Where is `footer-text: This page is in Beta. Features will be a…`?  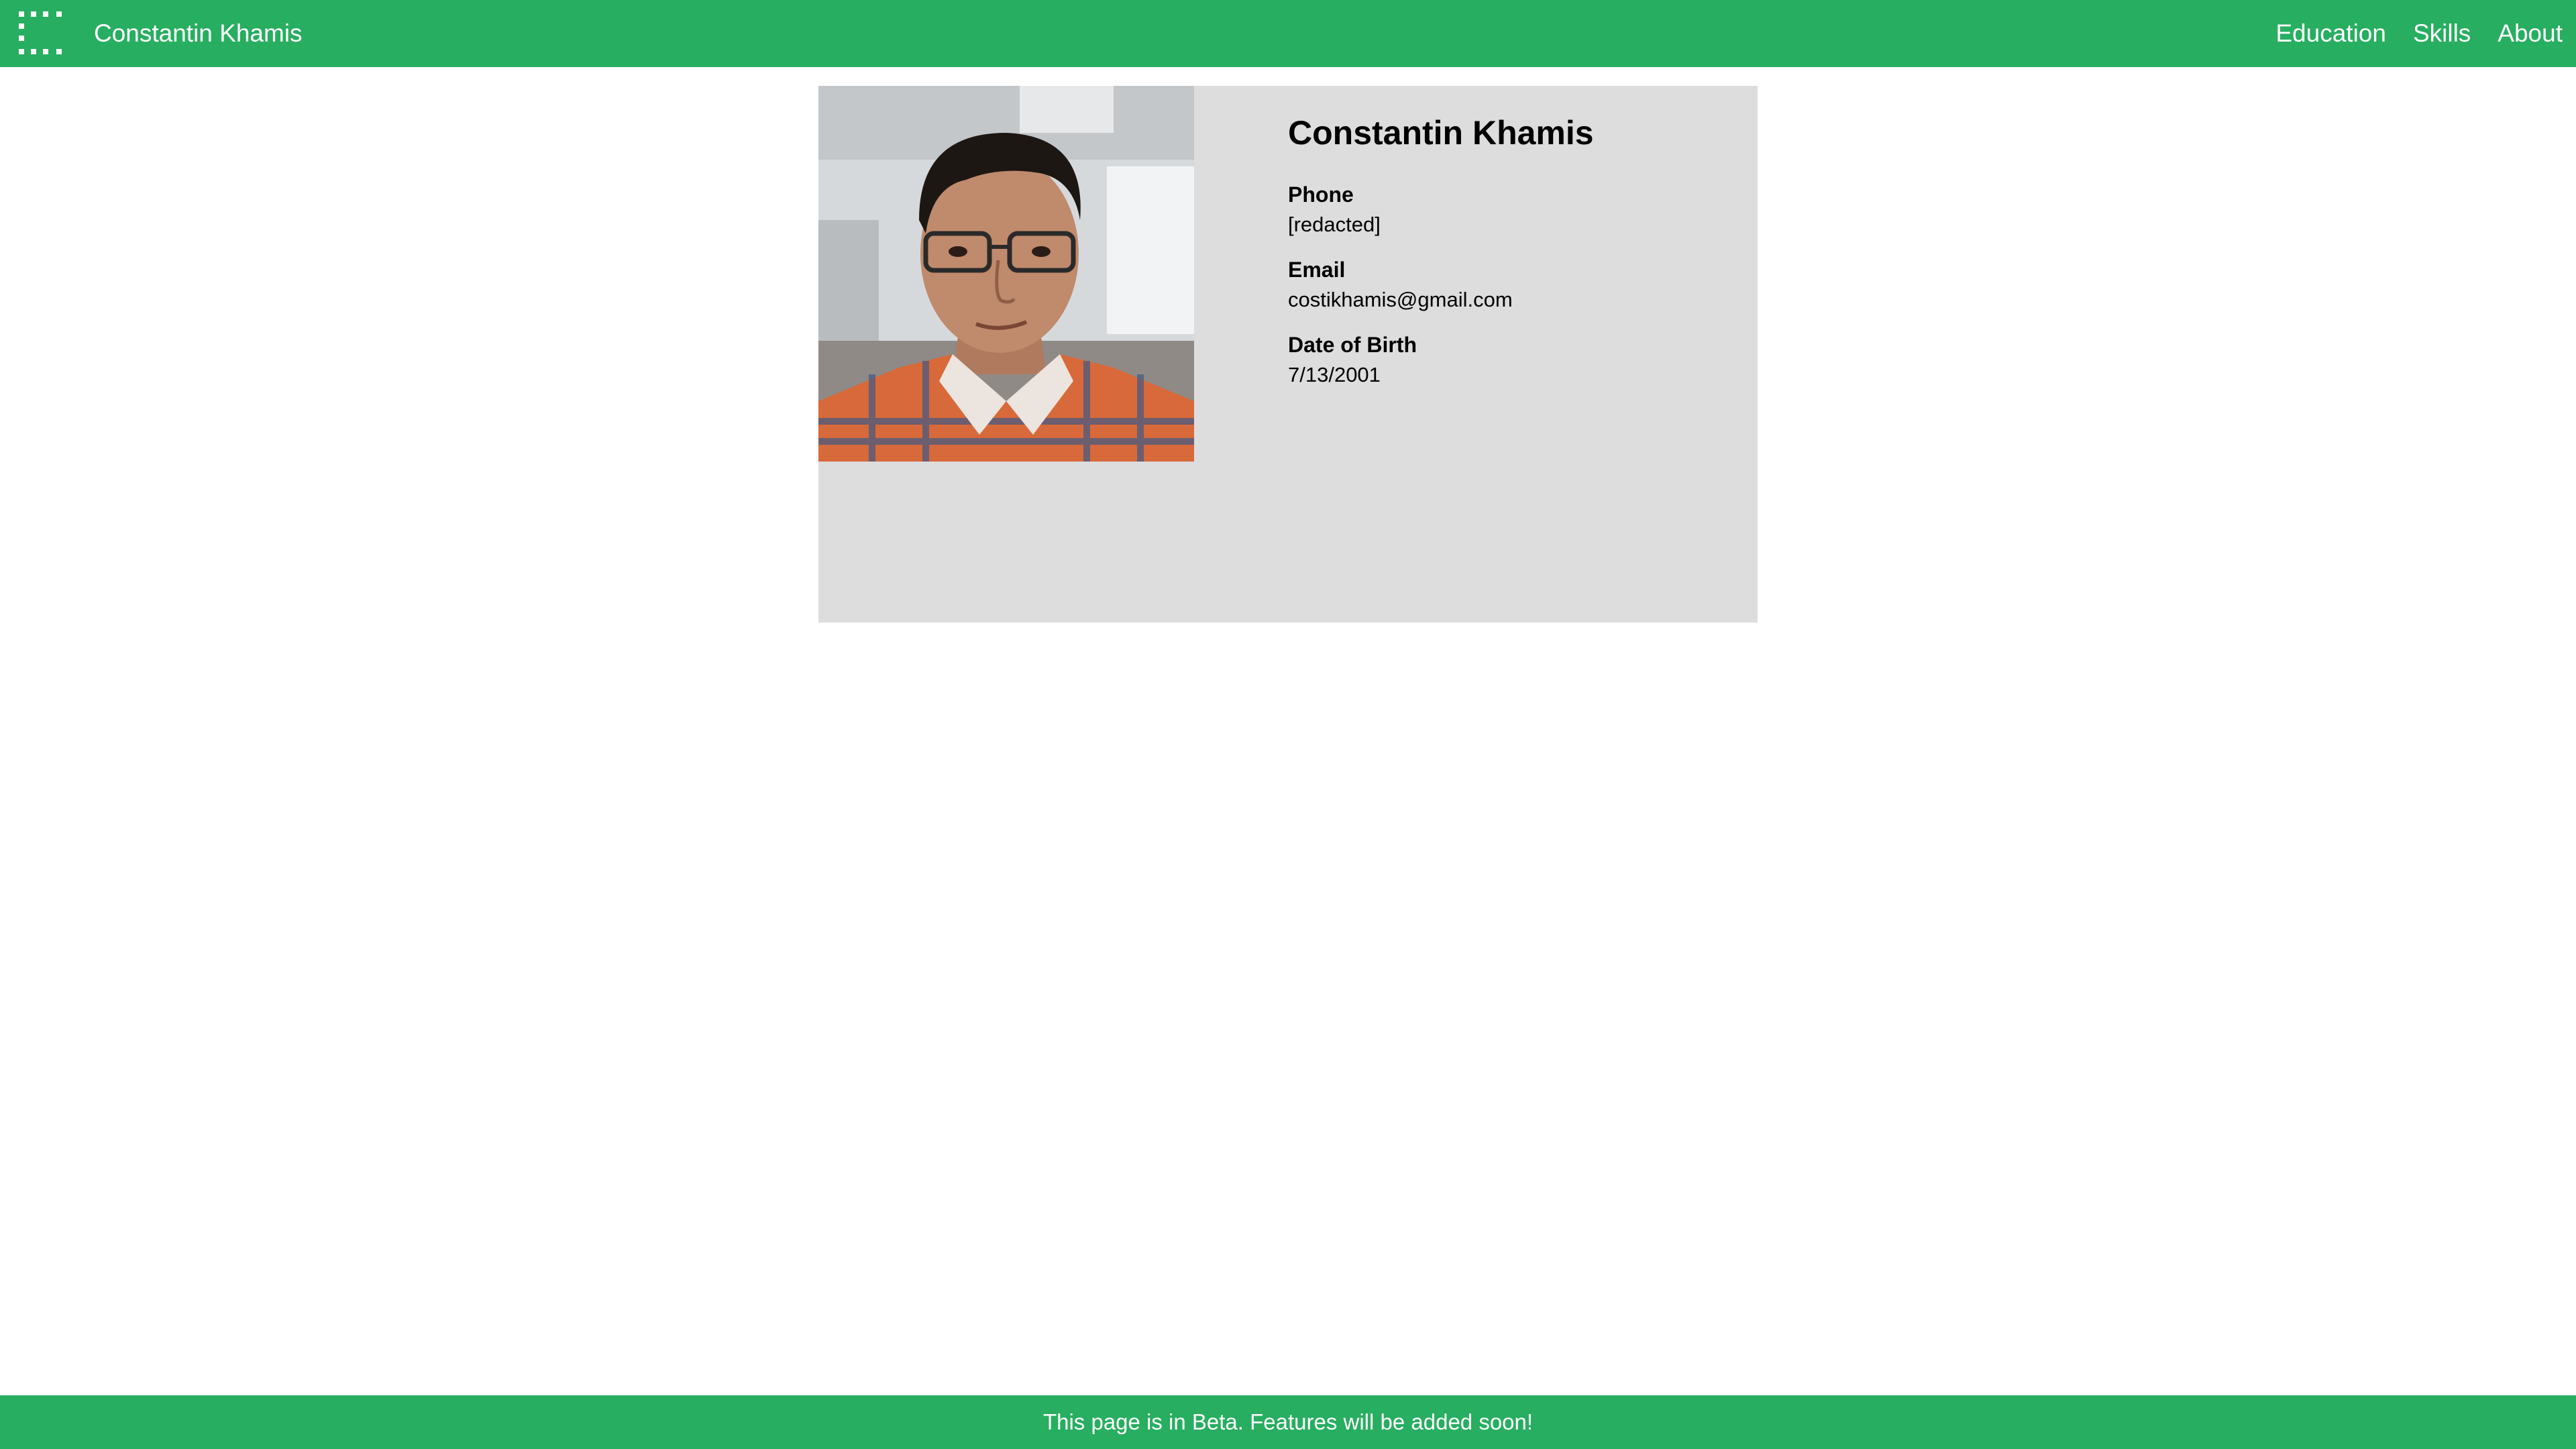
footer-text: This page is in Beta. Features will be a… is located at coordinates (1288, 1421).